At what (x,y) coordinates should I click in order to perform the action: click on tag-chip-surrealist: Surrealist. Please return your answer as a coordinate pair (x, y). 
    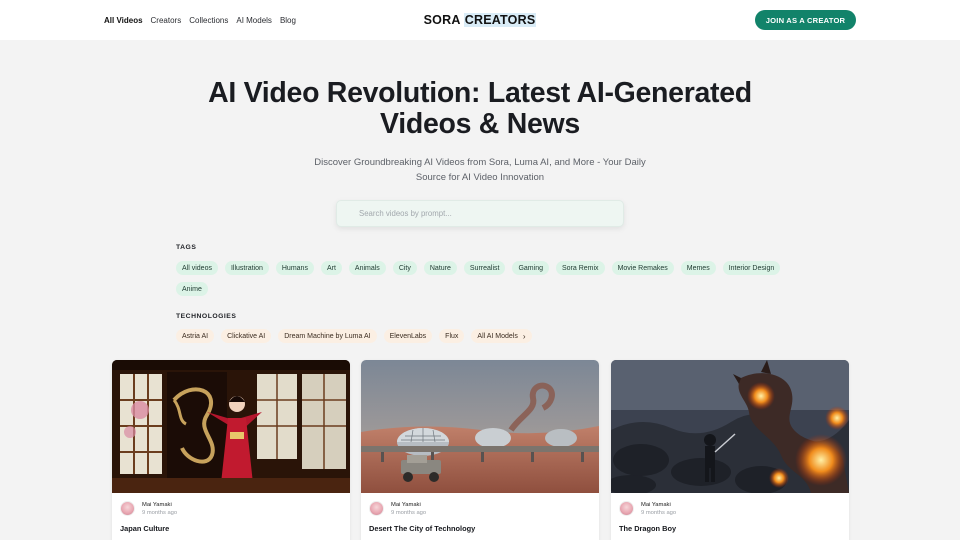
    Looking at the image, I should click on (484, 268).